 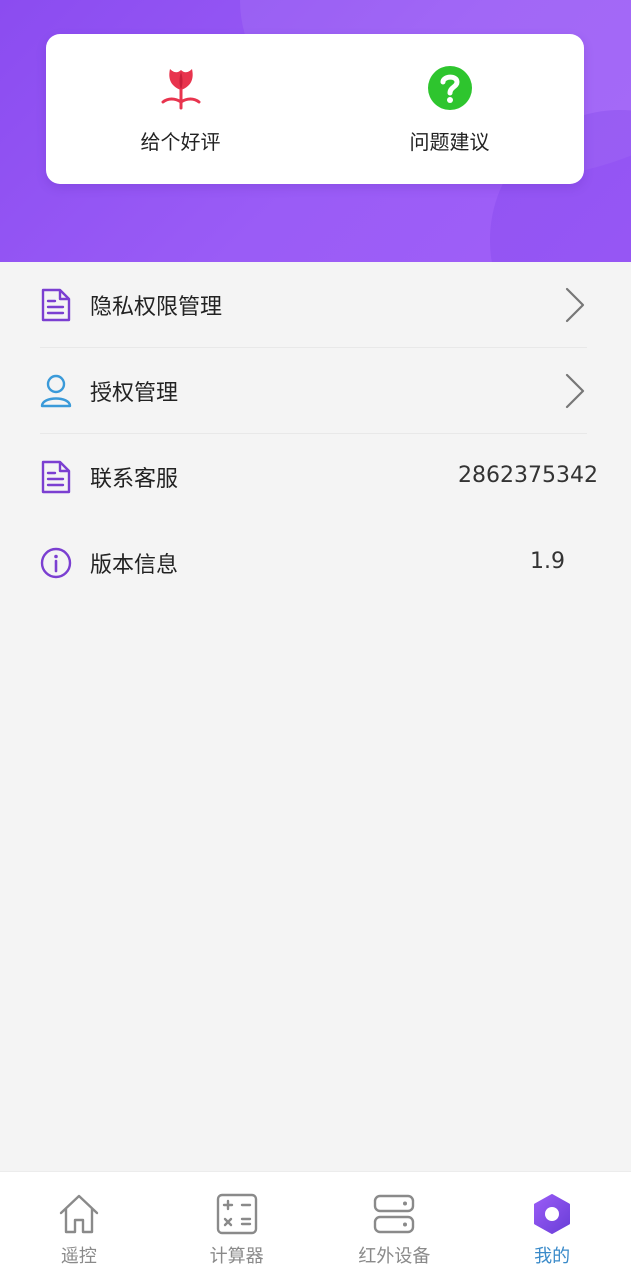 What do you see at coordinates (547, 561) in the screenshot?
I see `version-number: 1.9` at bounding box center [547, 561].